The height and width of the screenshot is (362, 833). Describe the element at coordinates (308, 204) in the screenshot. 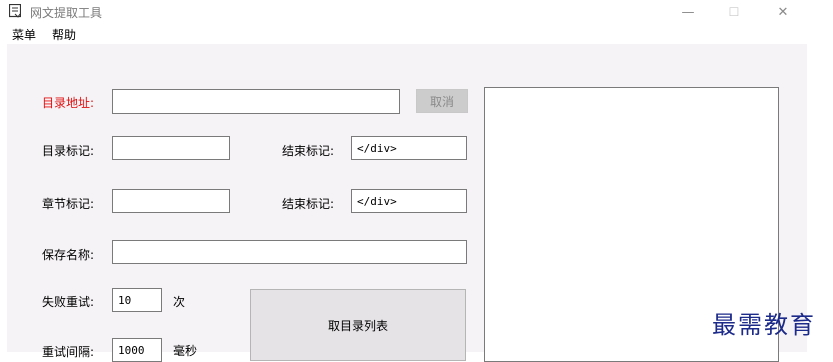

I see `chapter-end-mark-label: 结束标记:` at that location.